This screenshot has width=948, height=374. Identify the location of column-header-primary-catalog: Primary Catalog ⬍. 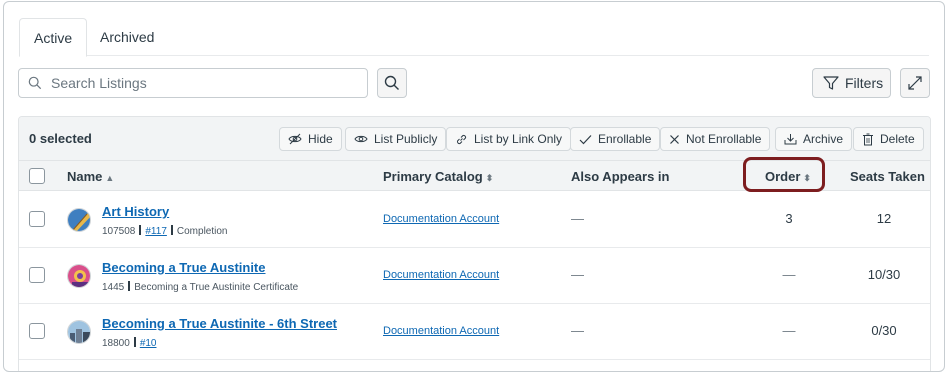
(438, 176).